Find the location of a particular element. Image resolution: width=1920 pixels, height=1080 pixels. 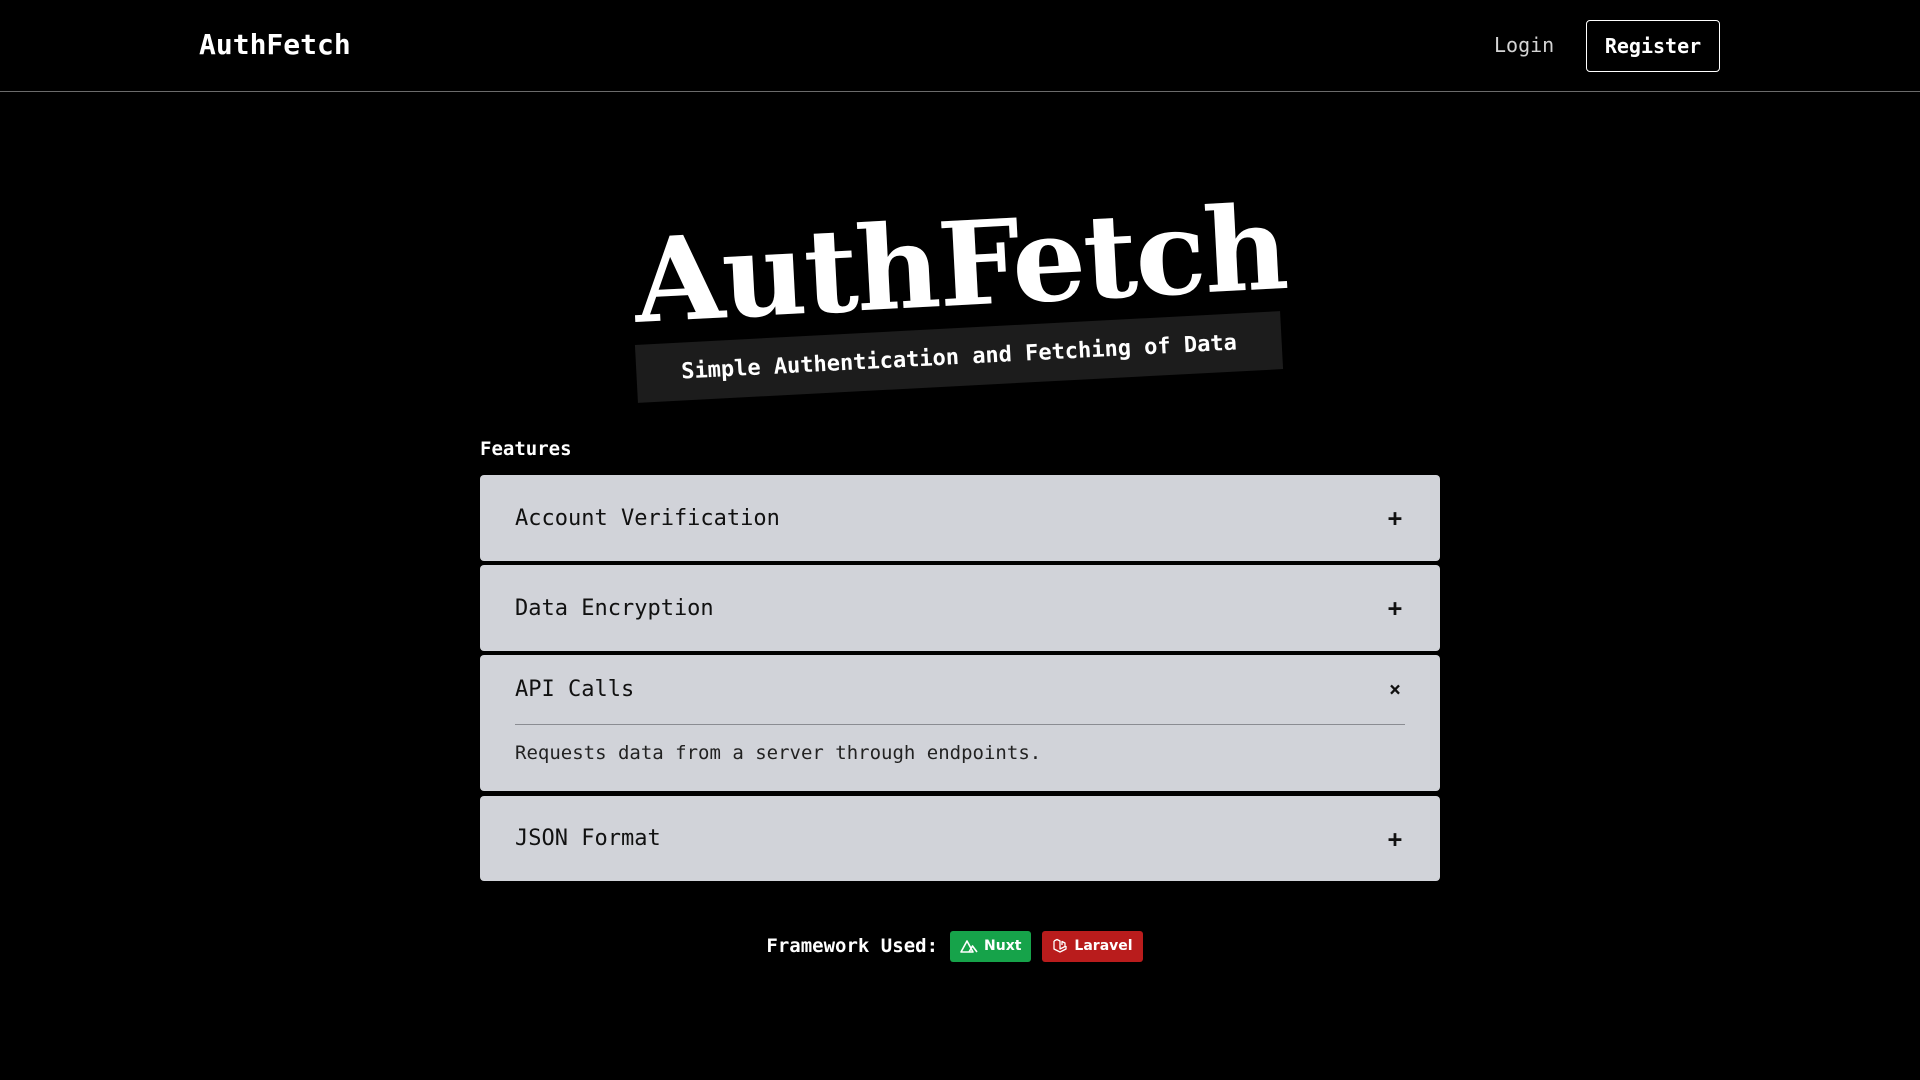

accordion-account-verification: Account Verification + is located at coordinates (960, 518).